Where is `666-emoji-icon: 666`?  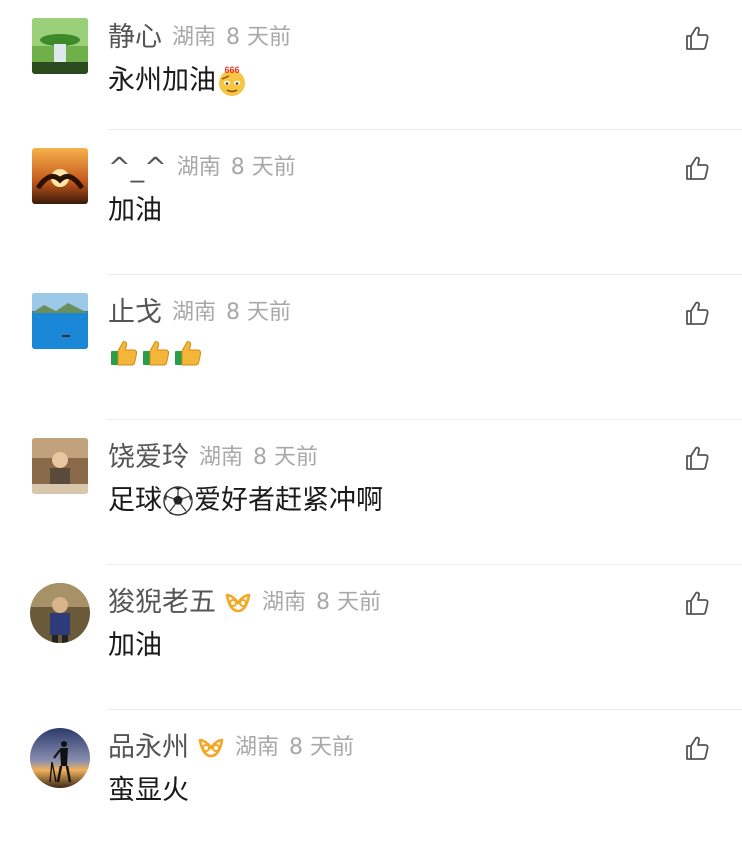
666-emoji-icon: 666 is located at coordinates (232, 81).